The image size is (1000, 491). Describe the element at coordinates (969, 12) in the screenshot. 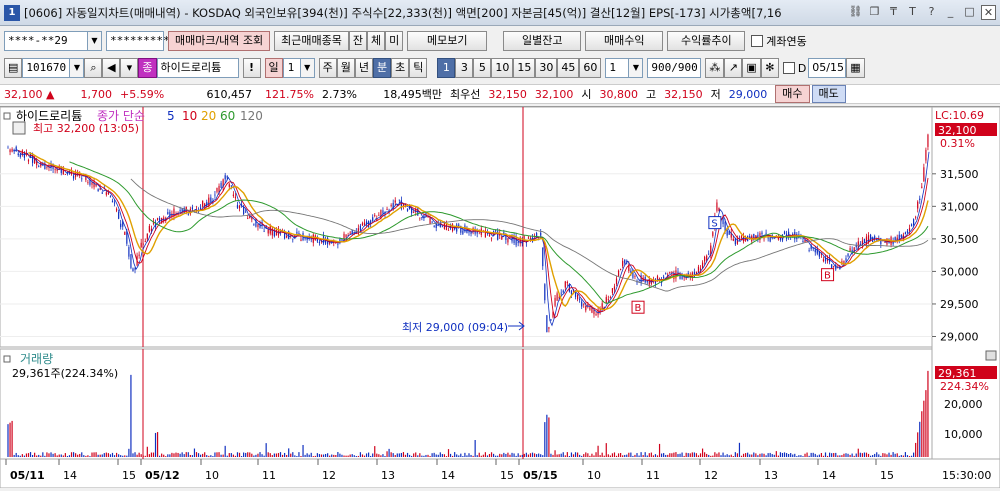

I see `maximize-icon: □` at that location.